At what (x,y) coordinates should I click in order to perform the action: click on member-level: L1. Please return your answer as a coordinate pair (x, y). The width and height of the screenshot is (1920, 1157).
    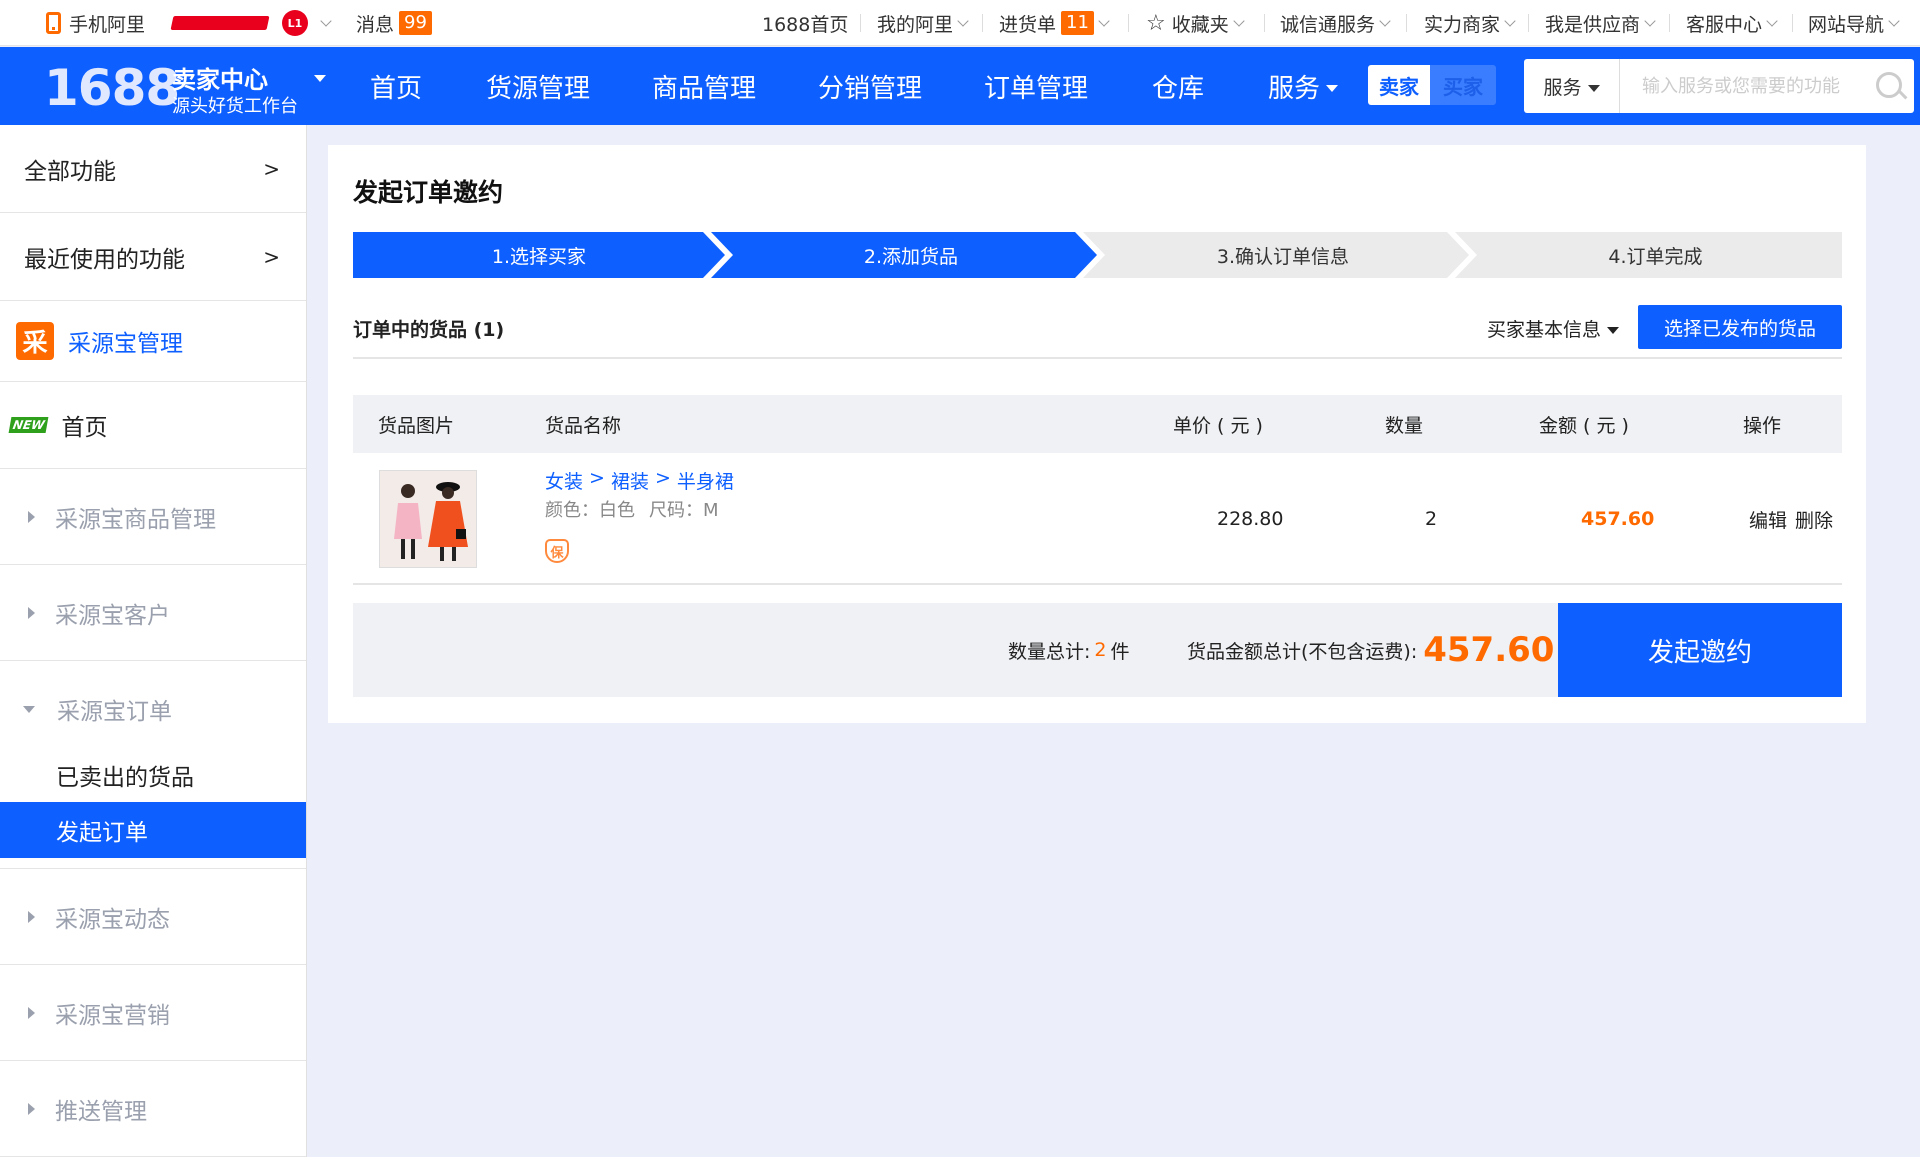
    Looking at the image, I should click on (307, 23).